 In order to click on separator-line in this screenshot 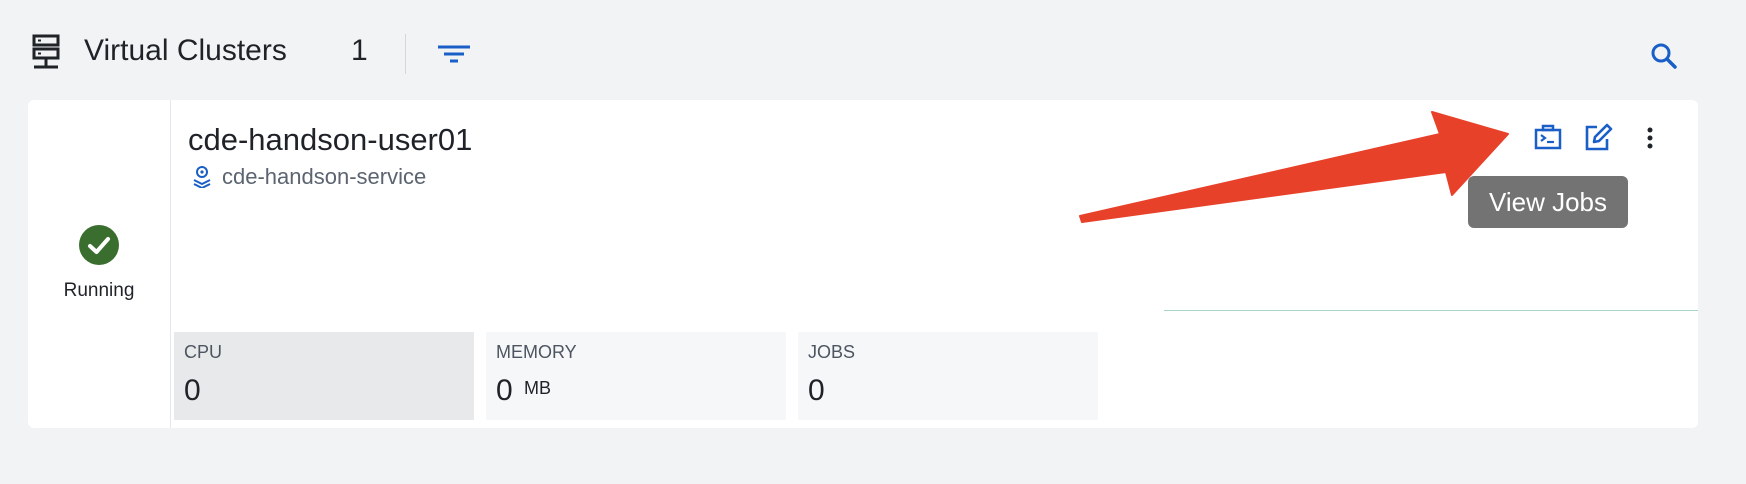, I will do `click(1431, 310)`.